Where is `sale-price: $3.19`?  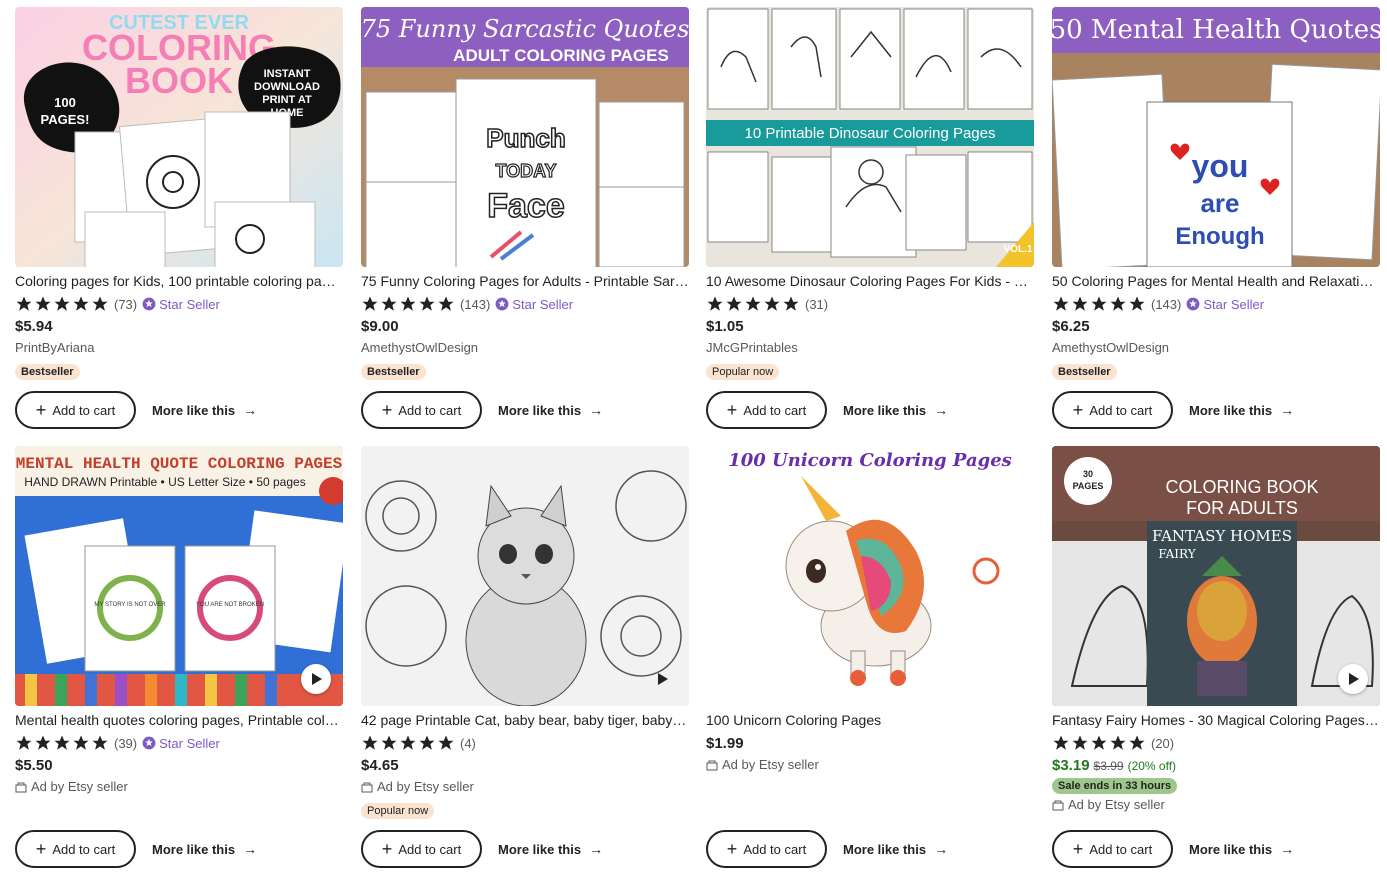
sale-price: $3.19 is located at coordinates (1071, 765).